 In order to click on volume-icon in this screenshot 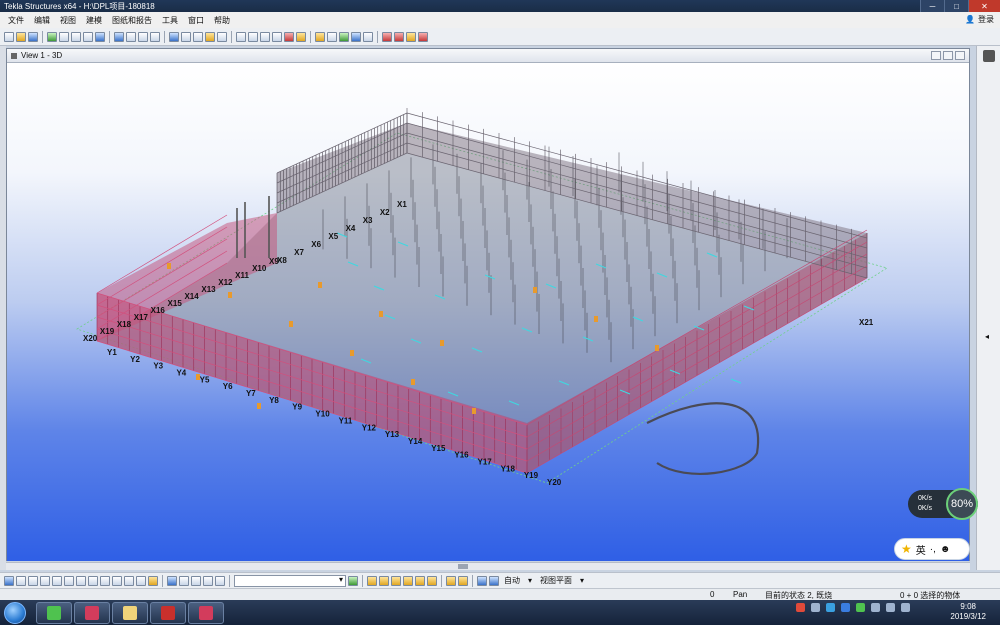, I will do `click(905, 607)`.